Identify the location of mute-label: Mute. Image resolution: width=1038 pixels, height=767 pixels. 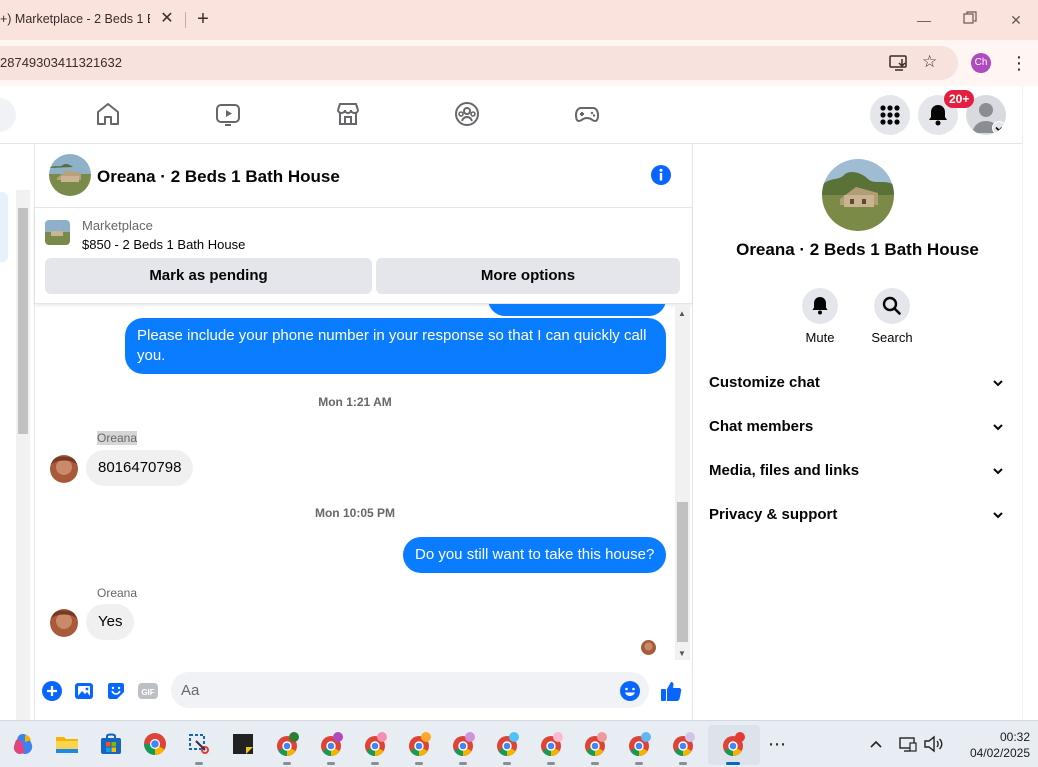
(820, 337).